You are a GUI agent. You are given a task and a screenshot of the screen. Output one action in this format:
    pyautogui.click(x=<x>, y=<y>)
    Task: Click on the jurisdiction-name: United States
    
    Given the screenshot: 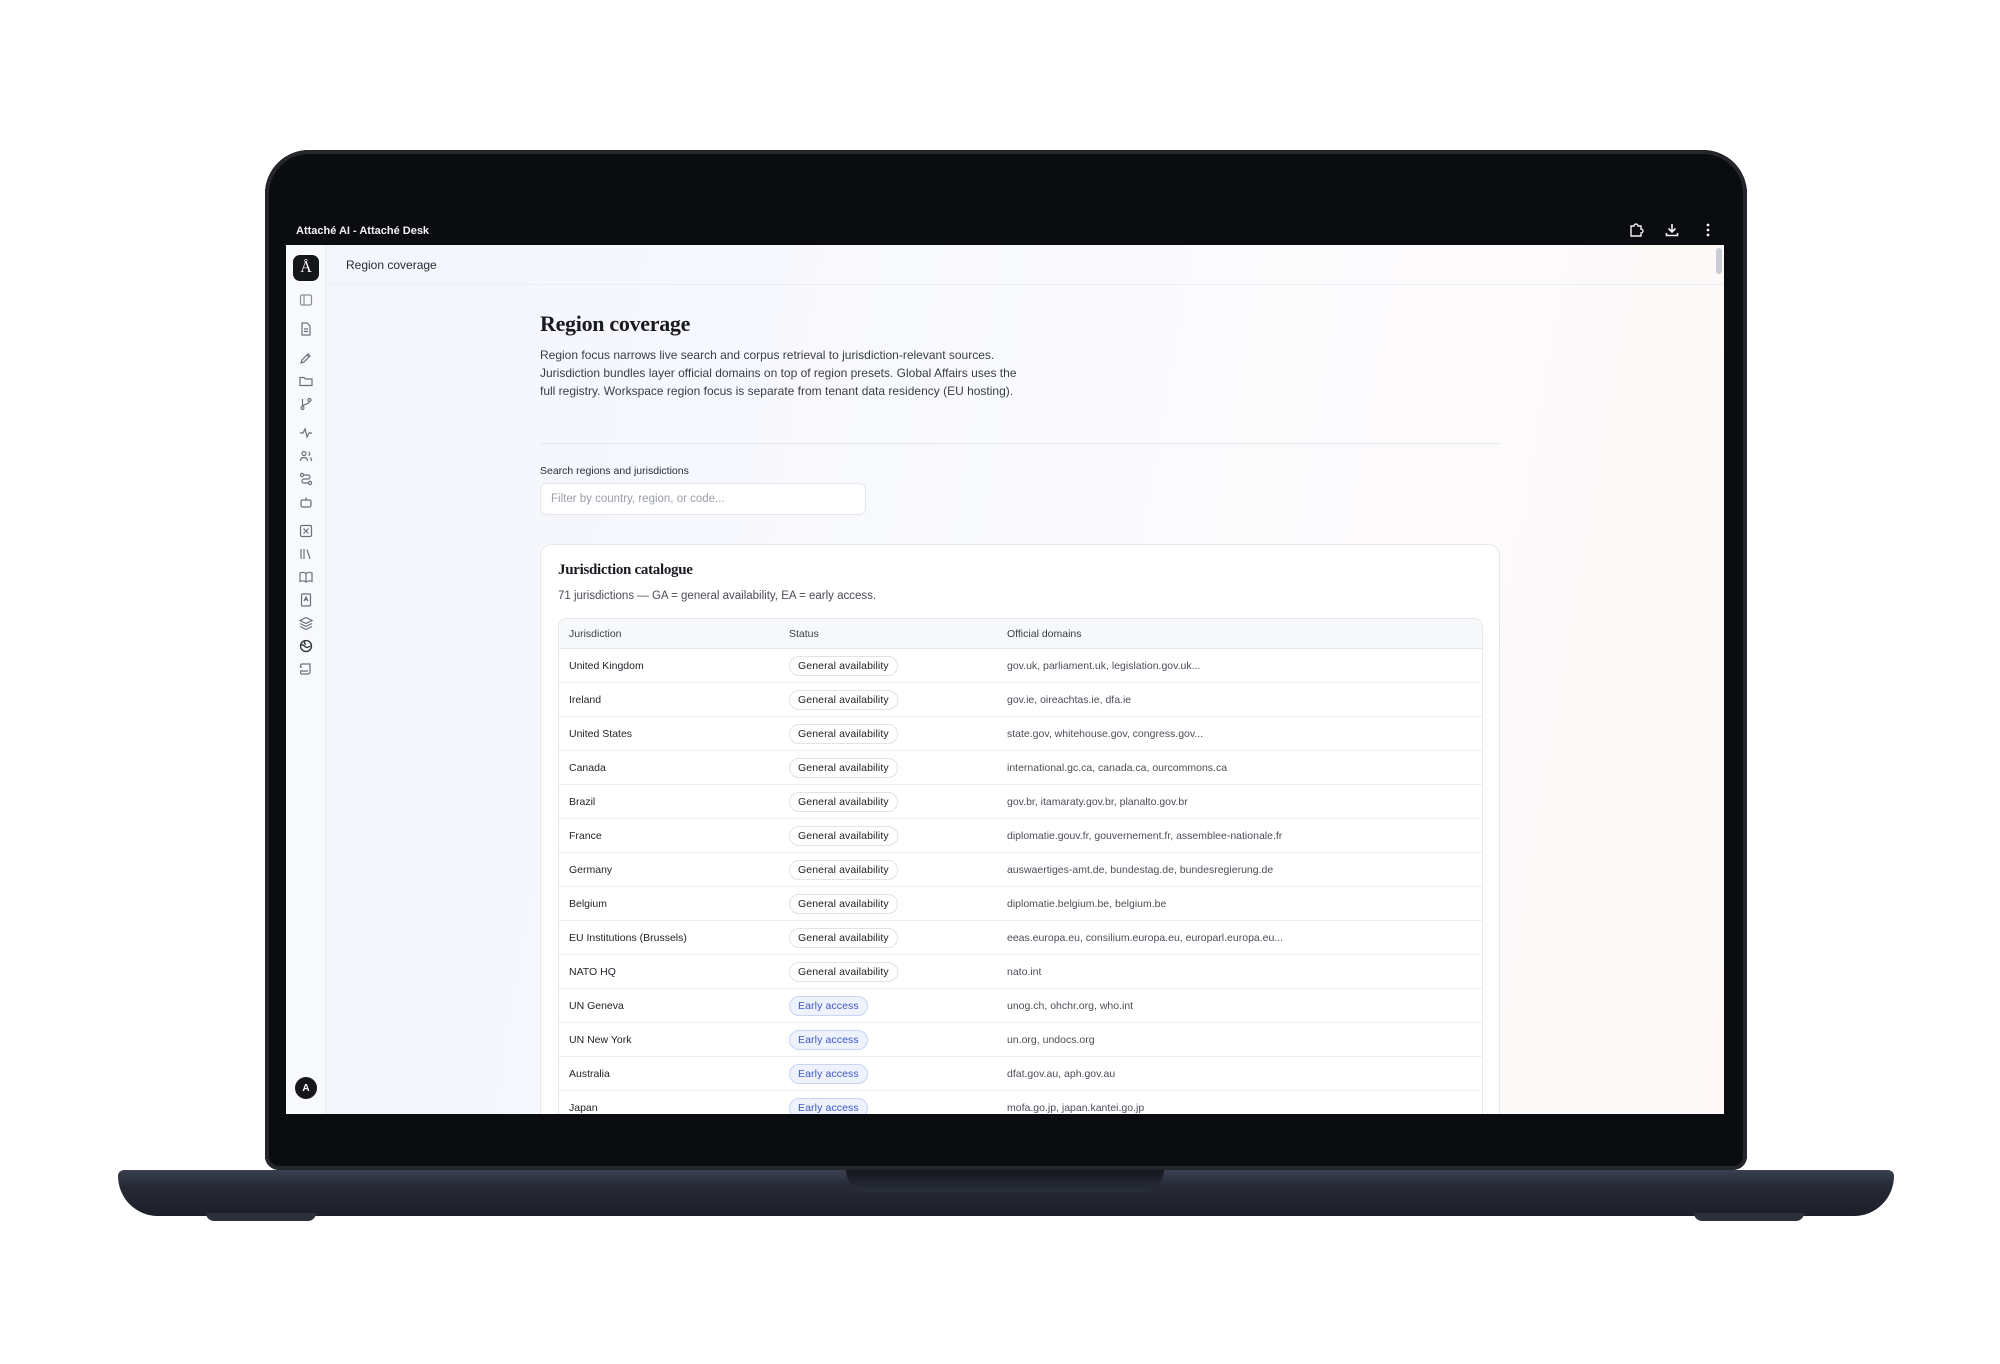 What is the action you would take?
    pyautogui.click(x=601, y=733)
    